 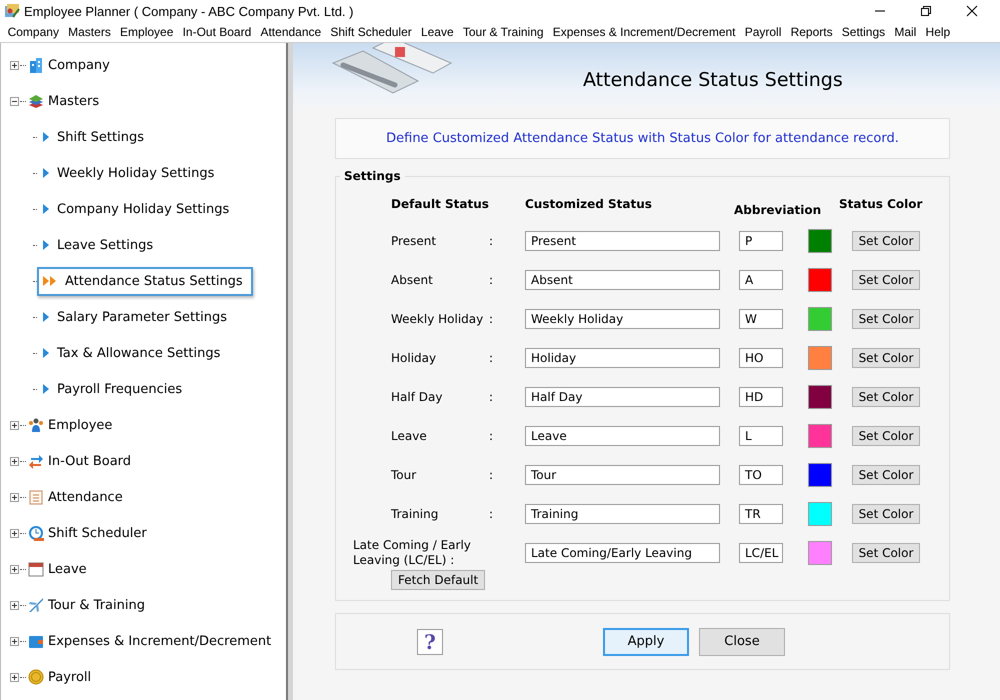 What do you see at coordinates (440, 204) in the screenshot?
I see `column-header: Default Status` at bounding box center [440, 204].